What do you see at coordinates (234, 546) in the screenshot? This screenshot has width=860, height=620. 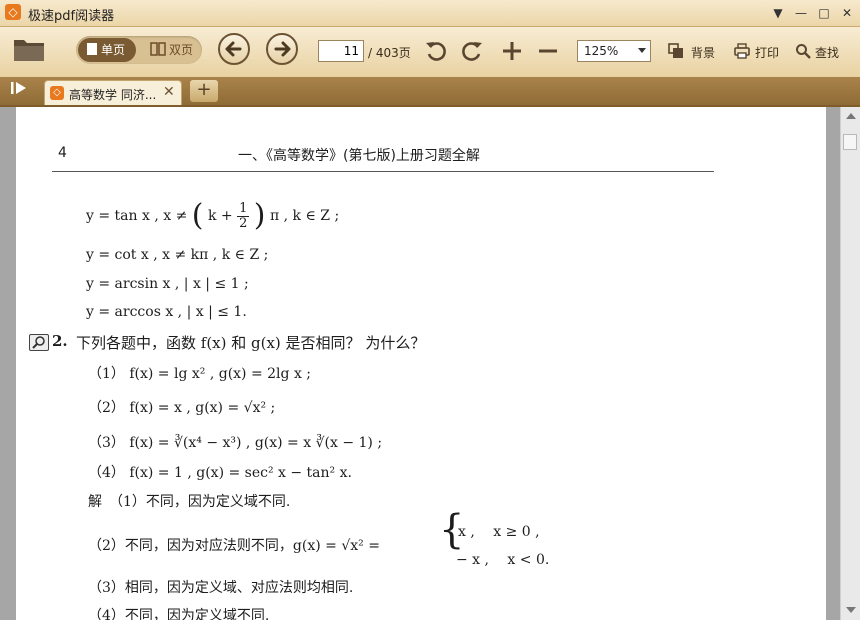 I see `answer-2: （2）不同，因为对应法则不同，g(x) = √x² =` at bounding box center [234, 546].